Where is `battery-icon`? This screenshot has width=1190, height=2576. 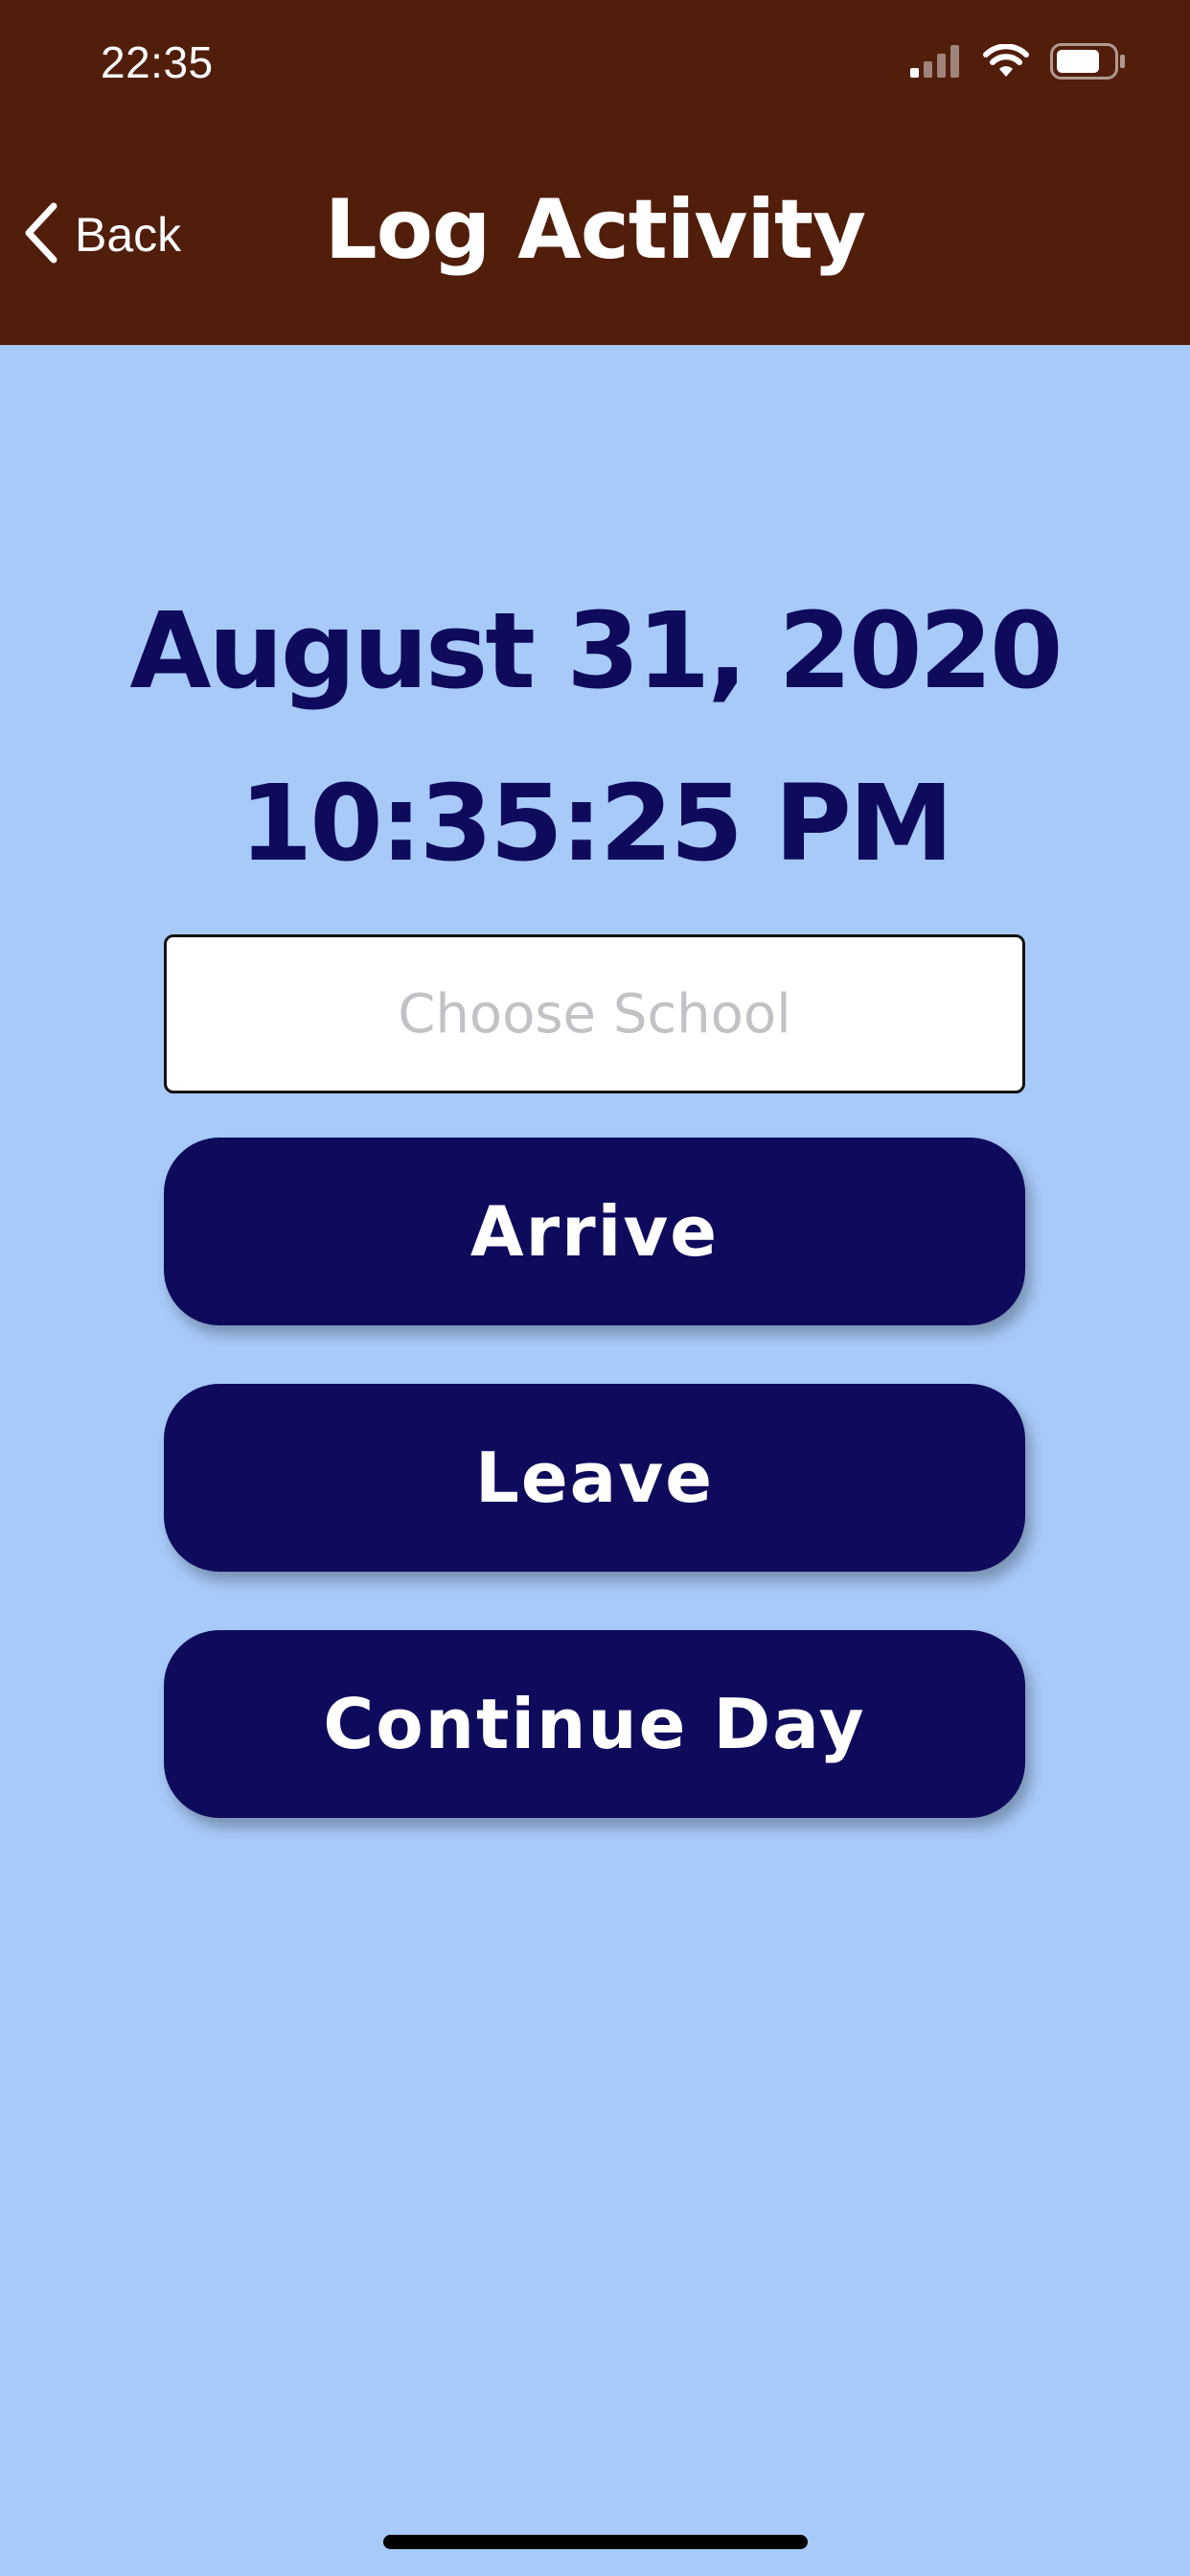
battery-icon is located at coordinates (1089, 63).